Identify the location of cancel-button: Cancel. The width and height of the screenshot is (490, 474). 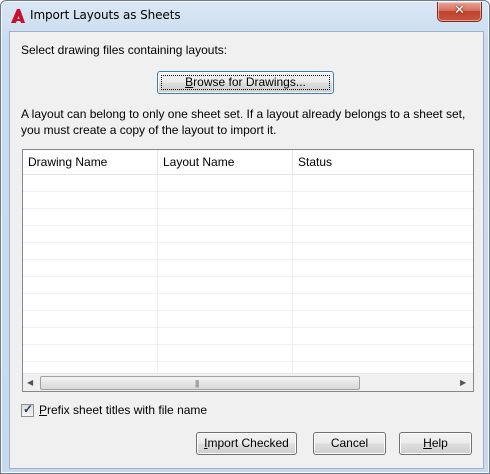
(349, 443).